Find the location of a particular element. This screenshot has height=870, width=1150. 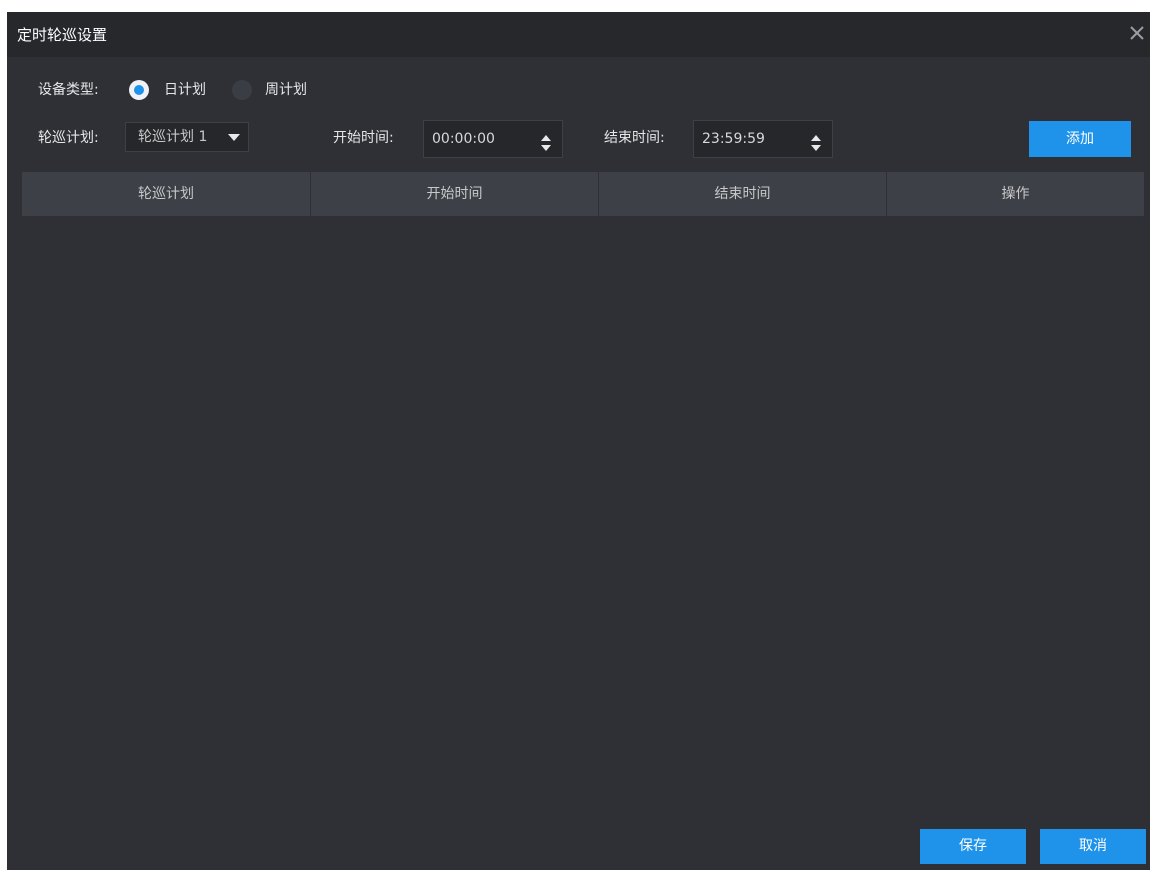

add-button: 添加 is located at coordinates (1080, 139).